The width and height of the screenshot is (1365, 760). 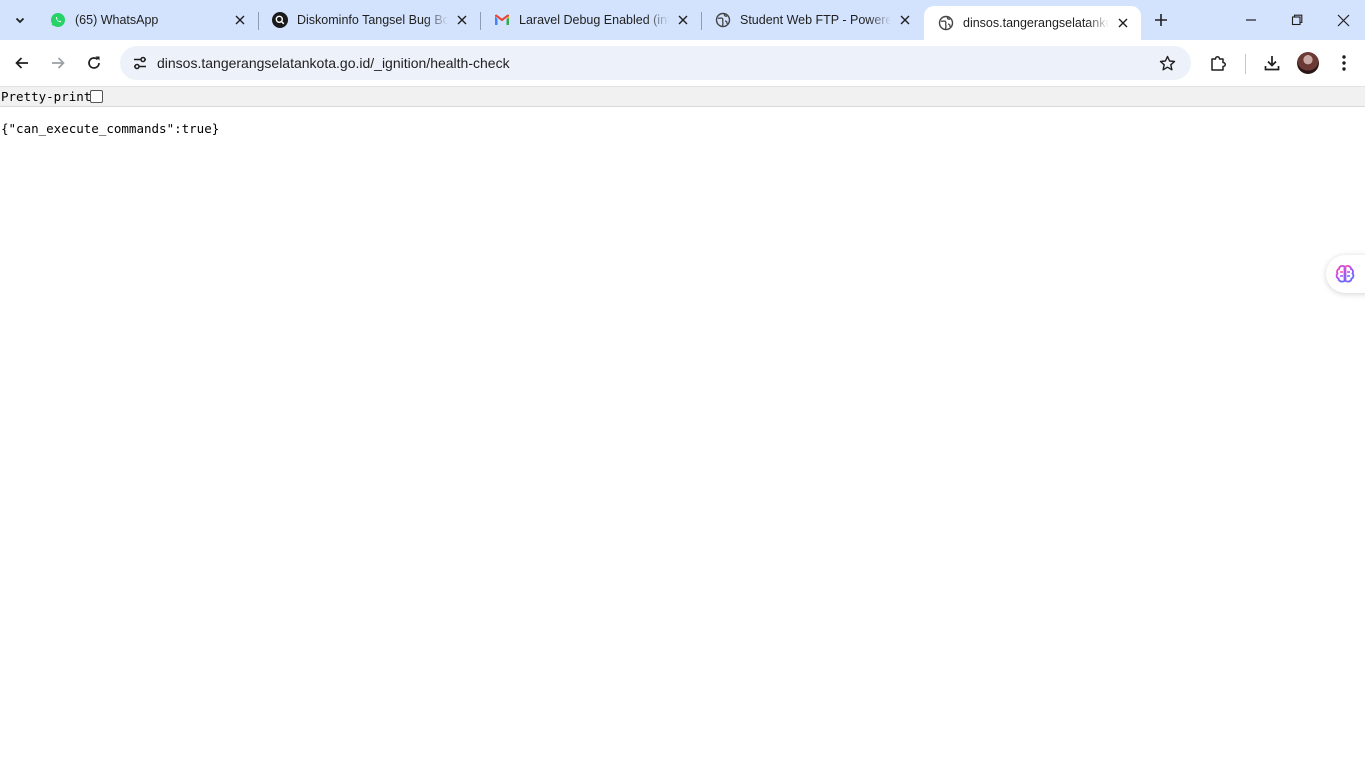 I want to click on tab-title: (65) WhatsApp, so click(x=117, y=20).